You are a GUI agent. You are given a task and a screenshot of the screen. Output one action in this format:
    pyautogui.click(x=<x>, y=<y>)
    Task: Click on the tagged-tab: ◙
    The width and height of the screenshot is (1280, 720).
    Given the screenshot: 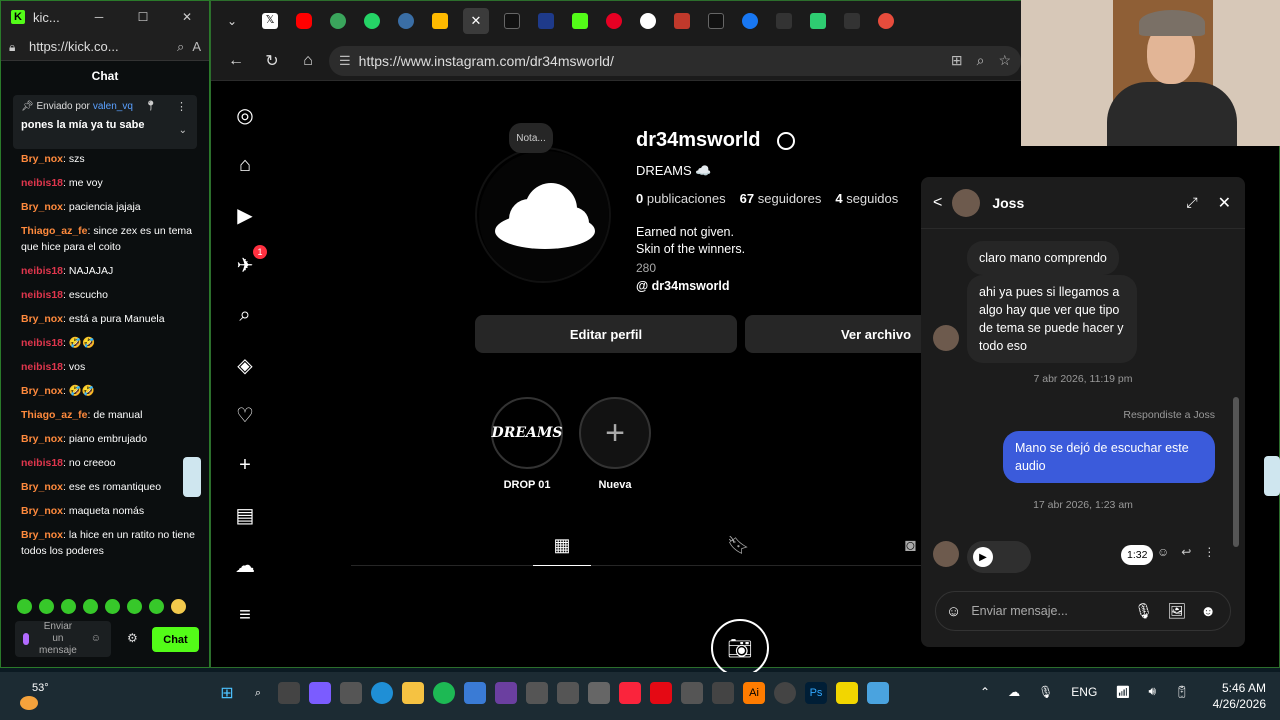 What is the action you would take?
    pyautogui.click(x=910, y=545)
    